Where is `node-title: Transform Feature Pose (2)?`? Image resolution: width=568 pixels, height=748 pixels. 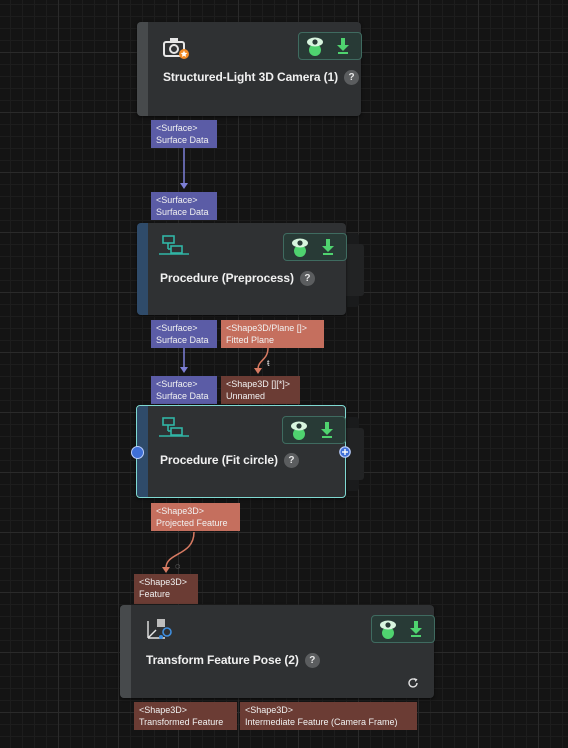 node-title: Transform Feature Pose (2)? is located at coordinates (233, 661).